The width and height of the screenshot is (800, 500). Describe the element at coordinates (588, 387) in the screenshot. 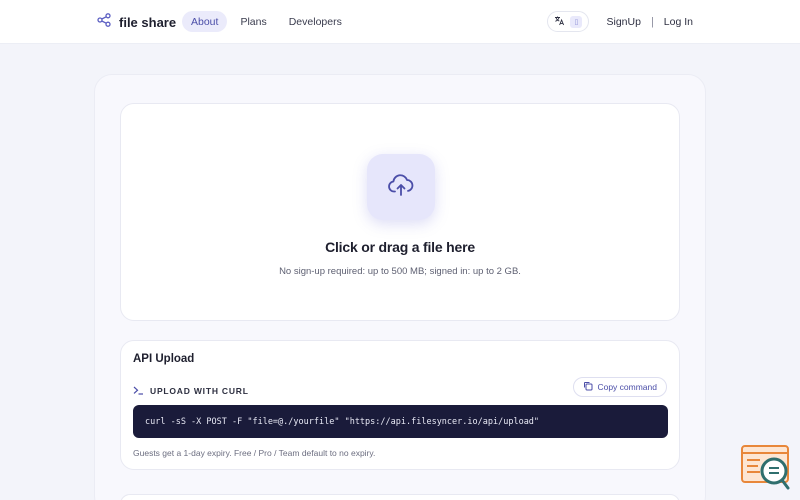

I see `copy-icon` at that location.